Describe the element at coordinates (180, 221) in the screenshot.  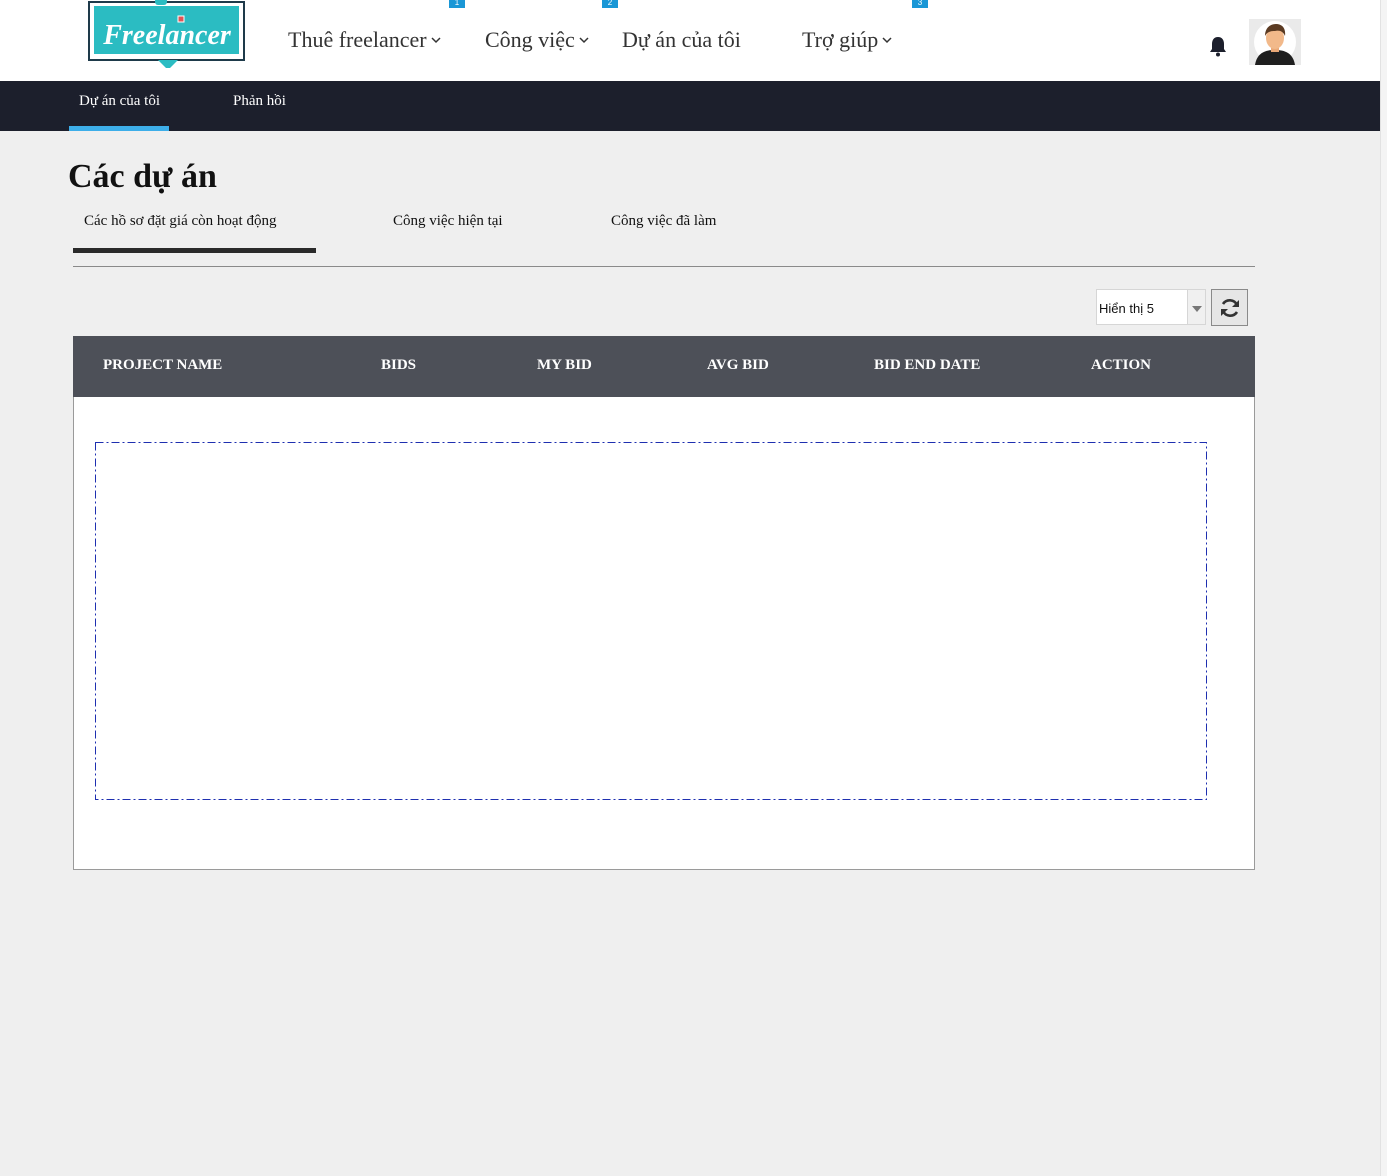
I see `tab-active-bids: Các hồ sơ đặt giá còn hoạt động` at that location.